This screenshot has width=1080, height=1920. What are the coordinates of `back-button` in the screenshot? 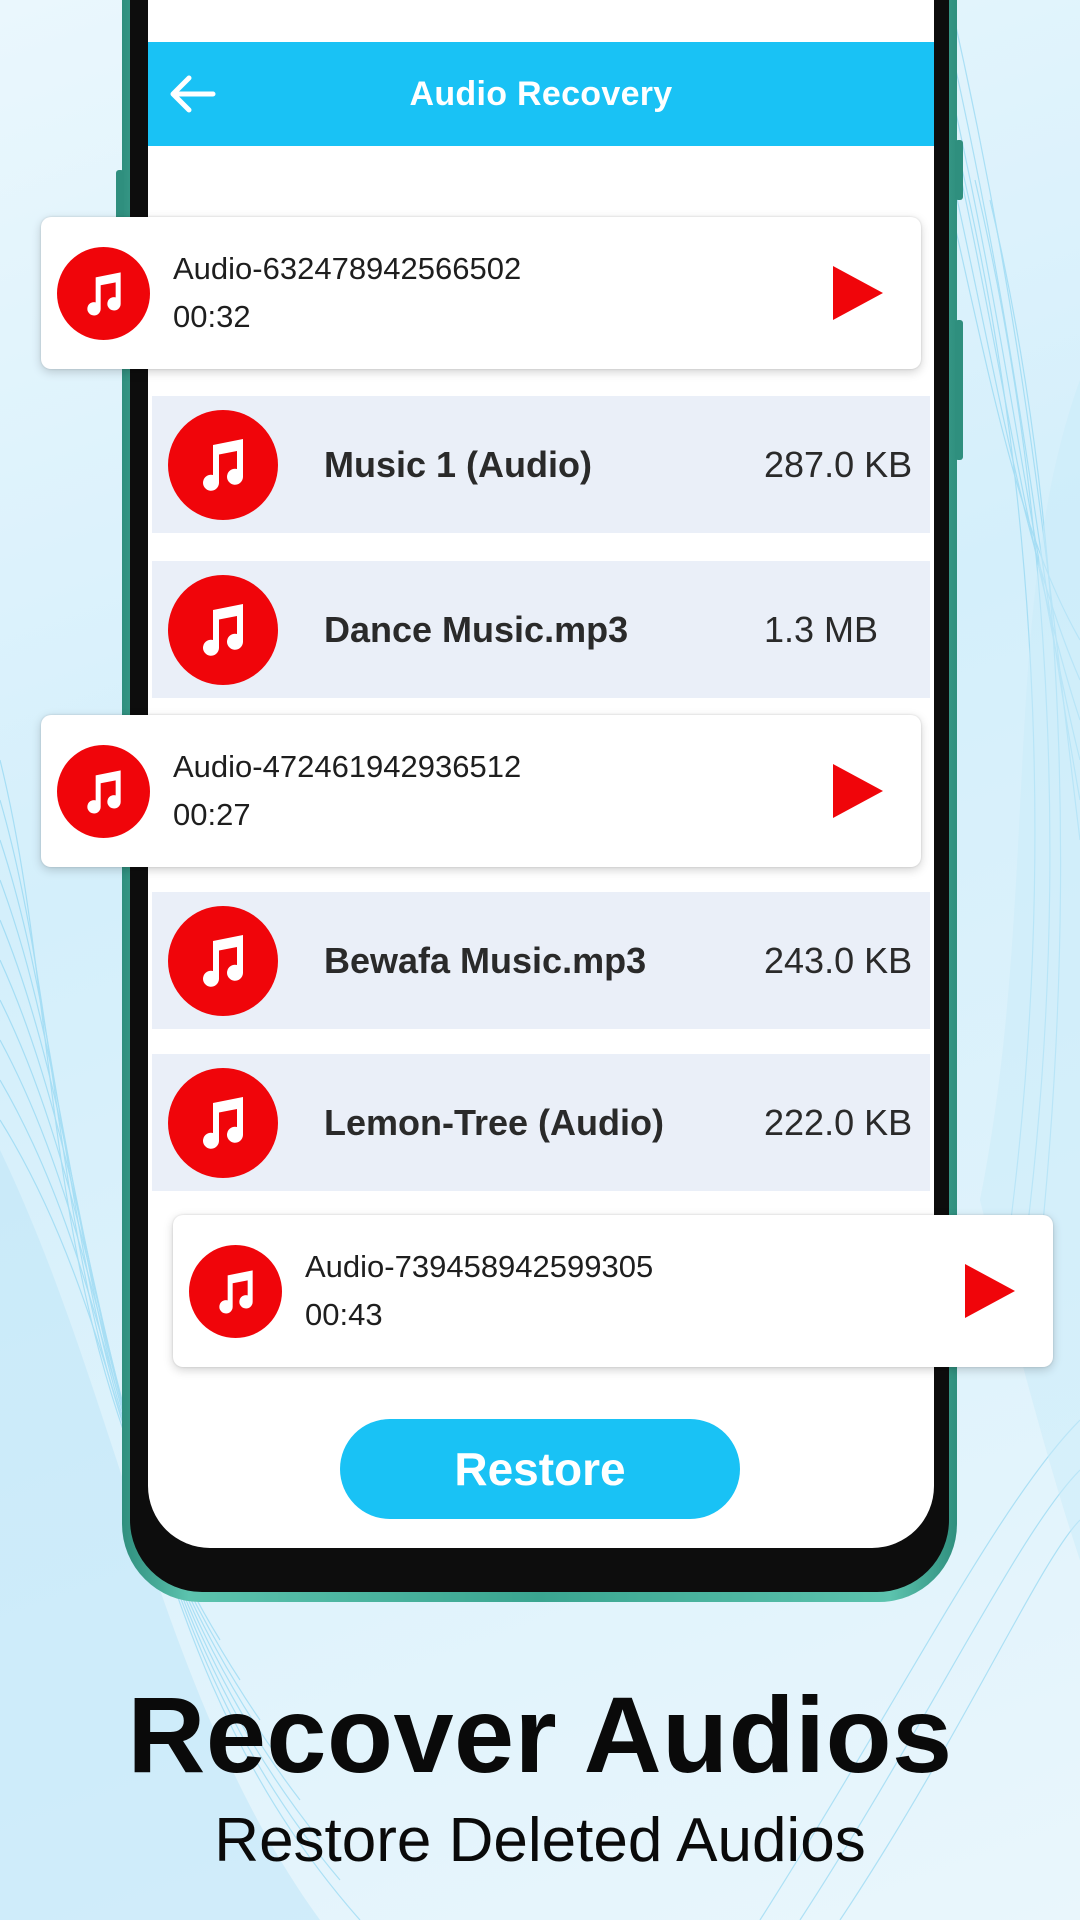 It's located at (192, 94).